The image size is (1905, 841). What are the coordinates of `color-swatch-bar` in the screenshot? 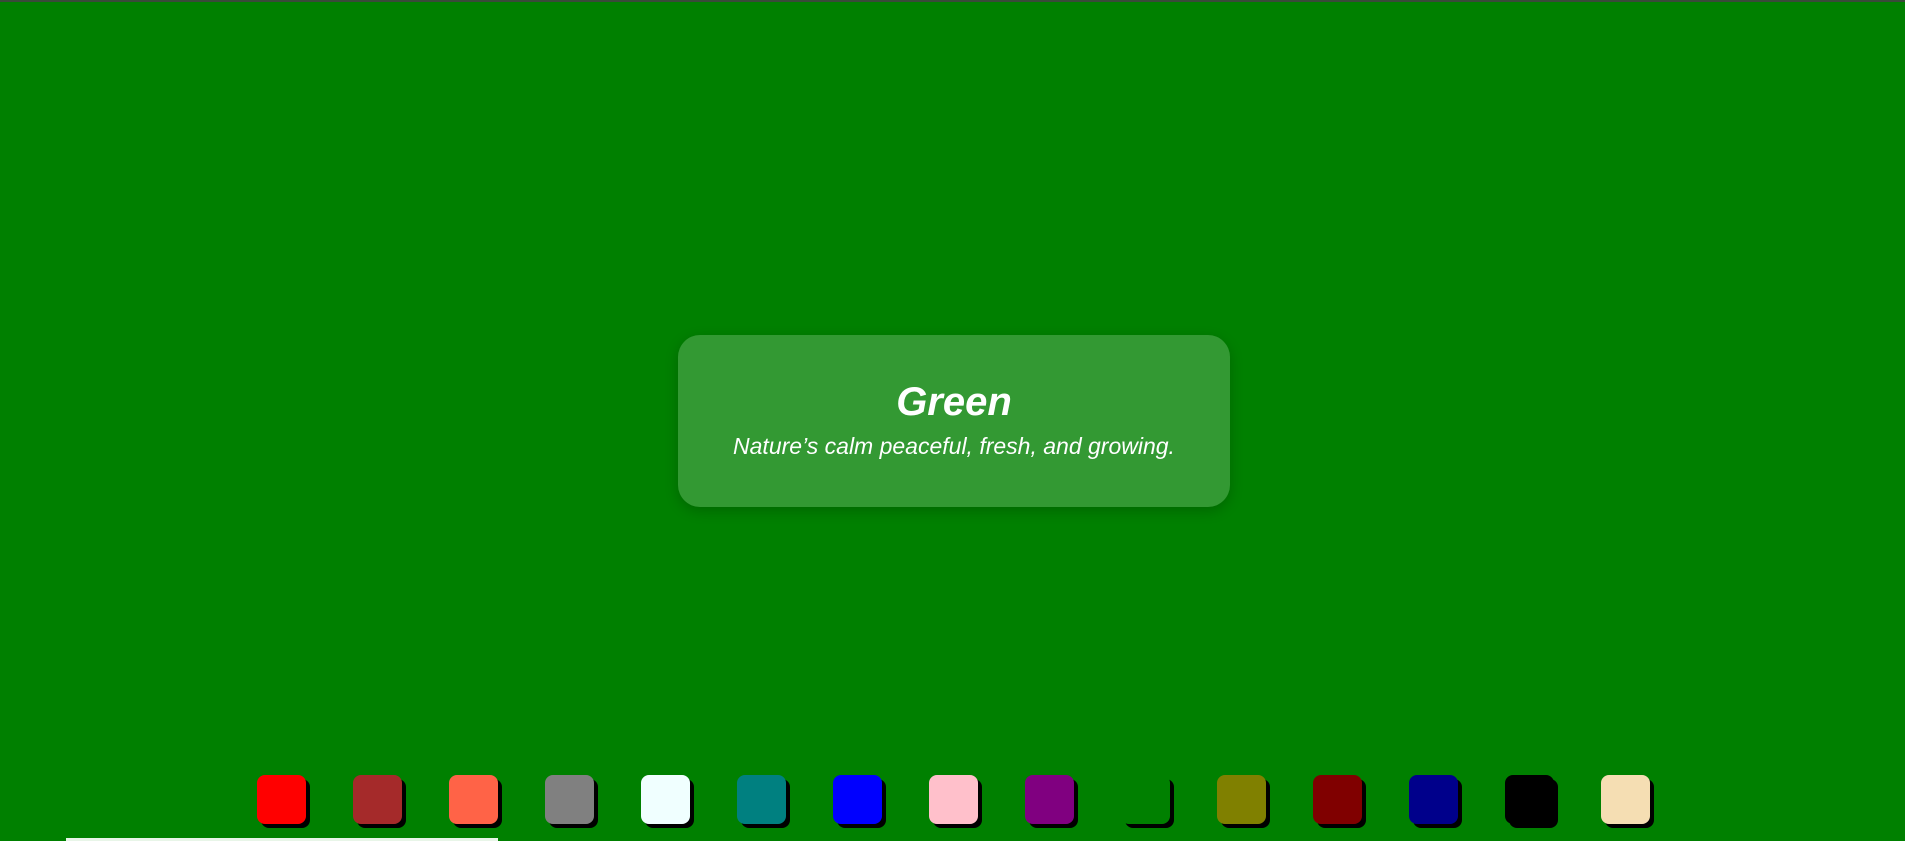 It's located at (953, 799).